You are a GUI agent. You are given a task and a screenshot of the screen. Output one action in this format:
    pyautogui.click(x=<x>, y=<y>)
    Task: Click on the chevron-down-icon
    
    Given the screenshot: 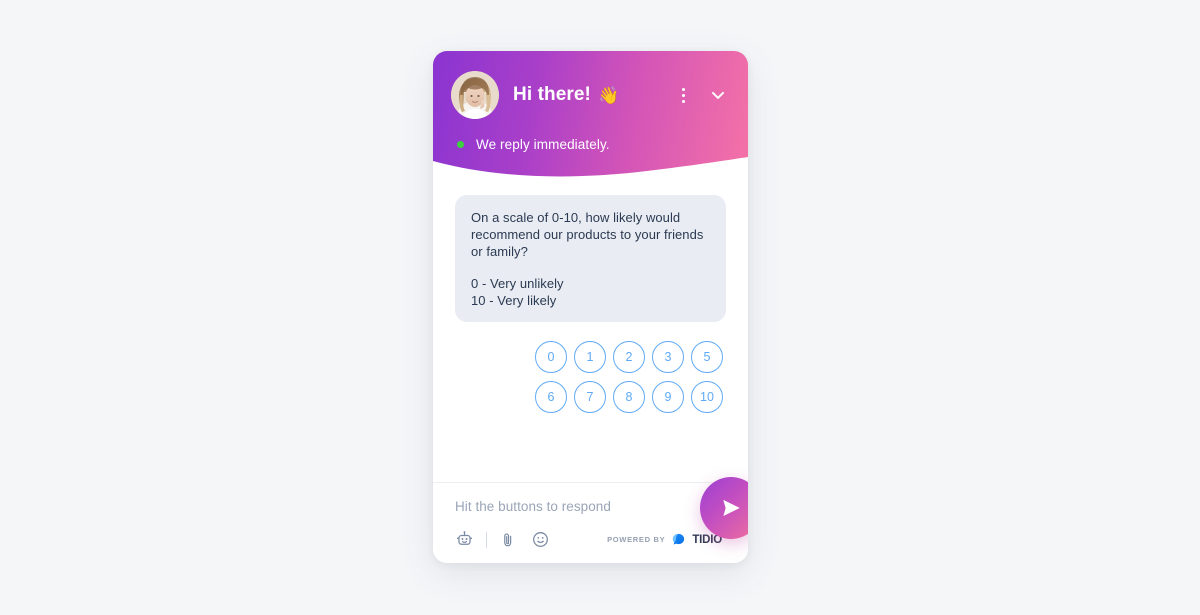 What is the action you would take?
    pyautogui.click(x=718, y=95)
    